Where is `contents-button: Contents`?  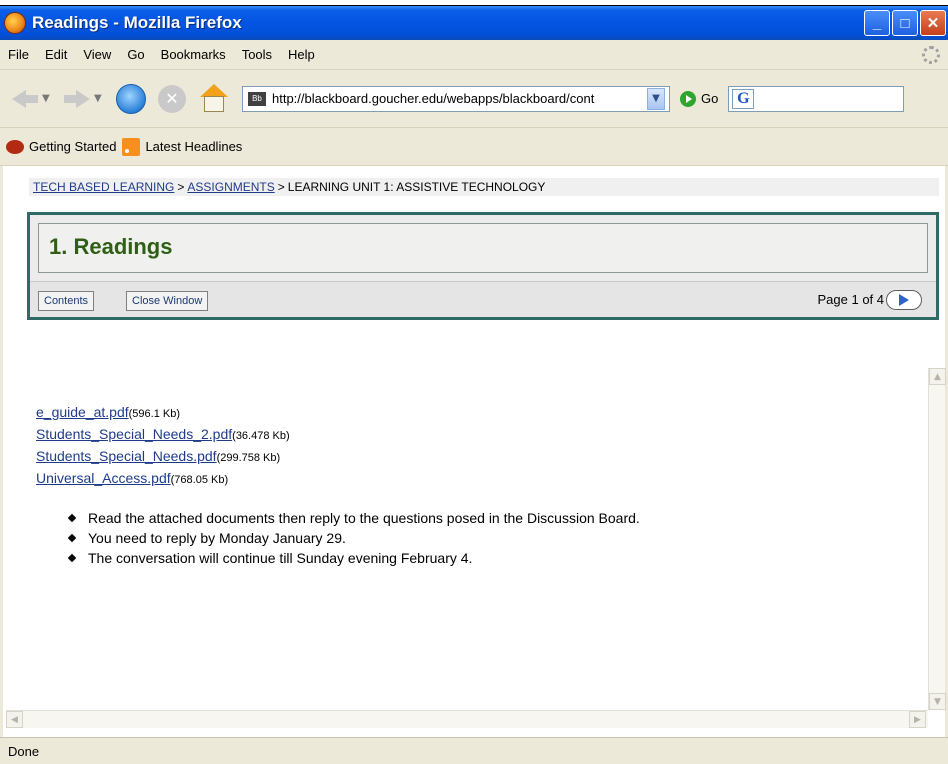
contents-button: Contents is located at coordinates (66, 301).